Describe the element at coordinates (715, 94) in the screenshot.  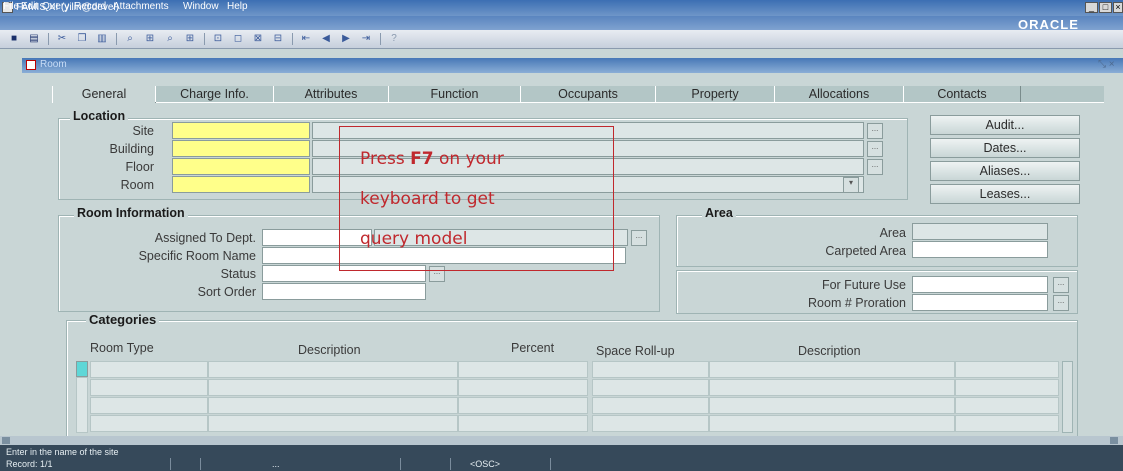
I see `tab-property: Property` at that location.